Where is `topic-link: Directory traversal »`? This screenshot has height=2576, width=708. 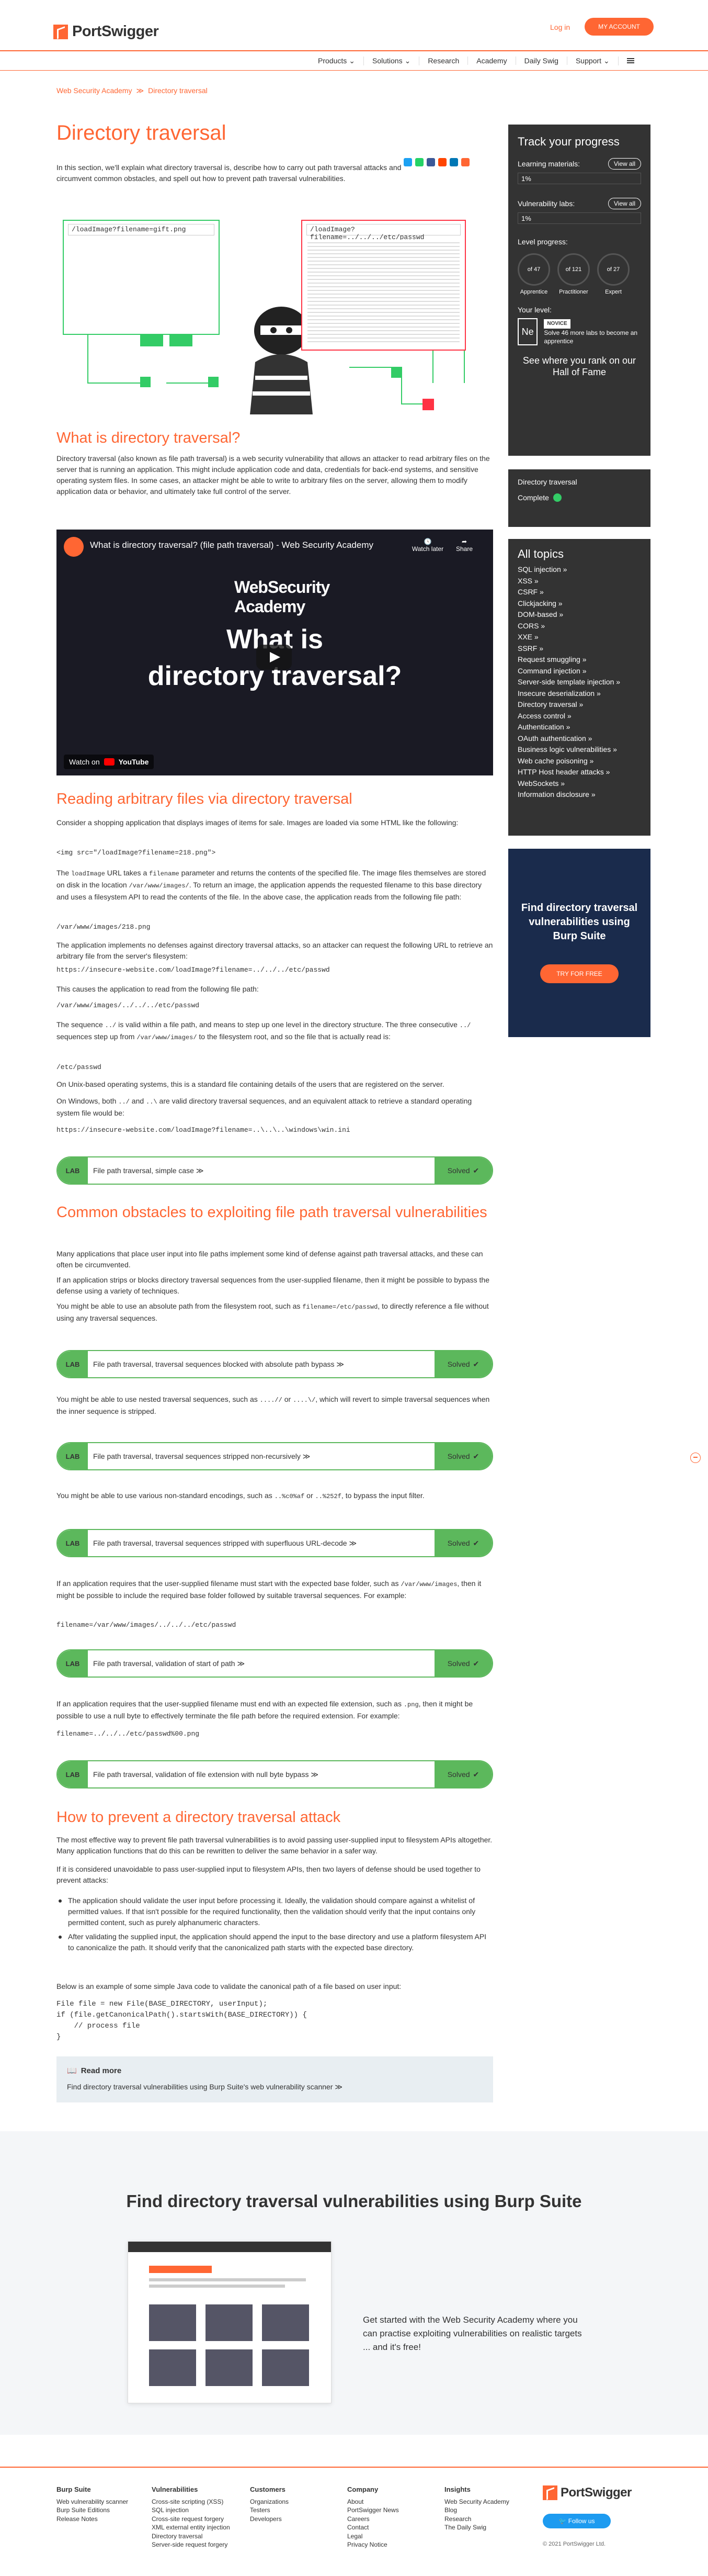
topic-link: Directory traversal » is located at coordinates (580, 705).